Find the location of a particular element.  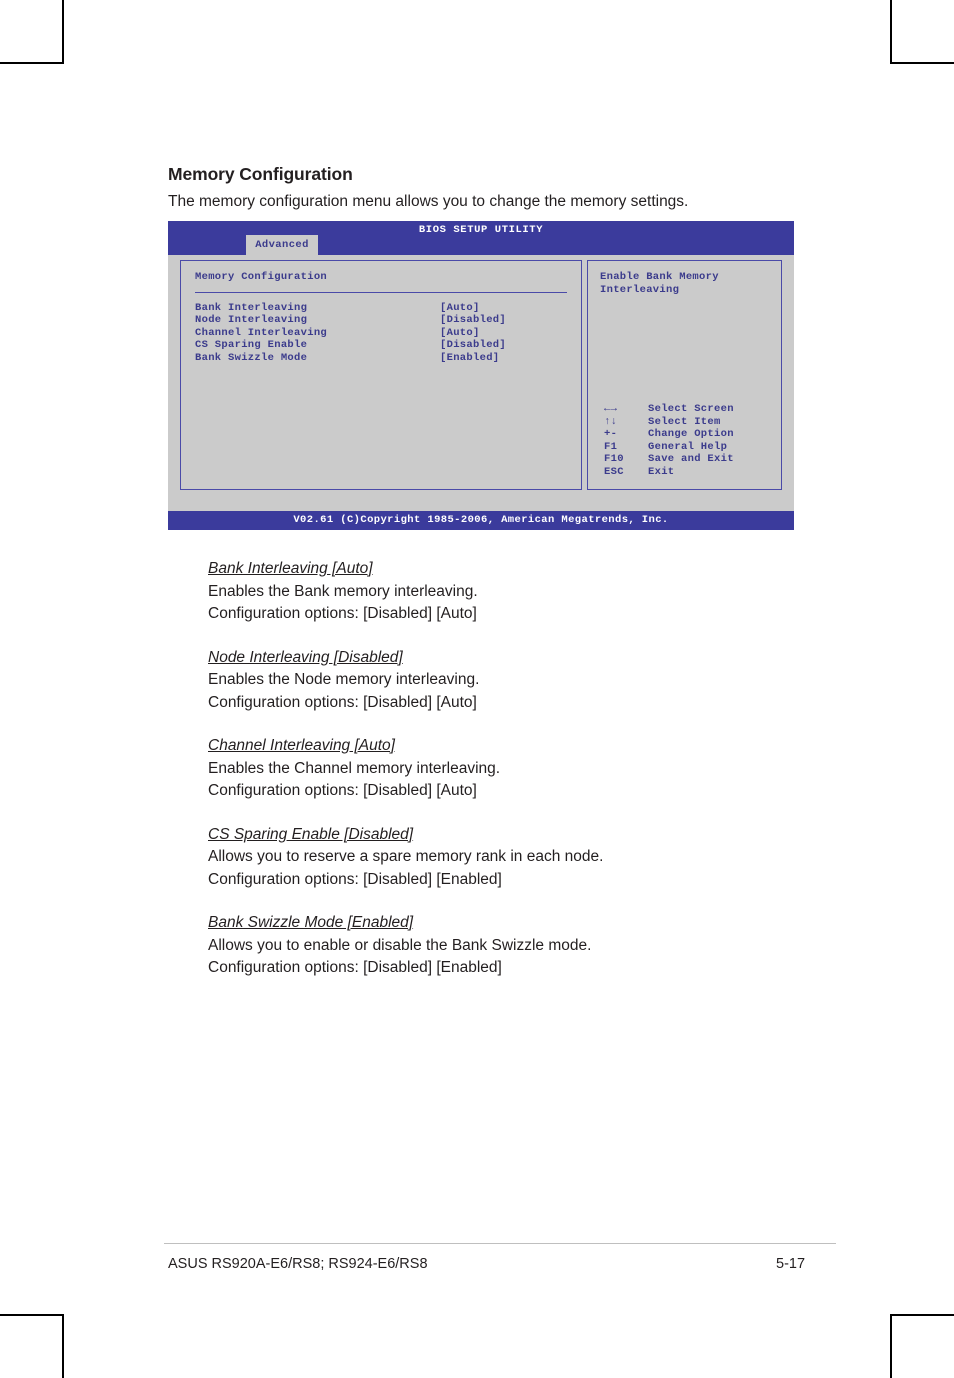

legend-description: Select Item is located at coordinates (684, 421).